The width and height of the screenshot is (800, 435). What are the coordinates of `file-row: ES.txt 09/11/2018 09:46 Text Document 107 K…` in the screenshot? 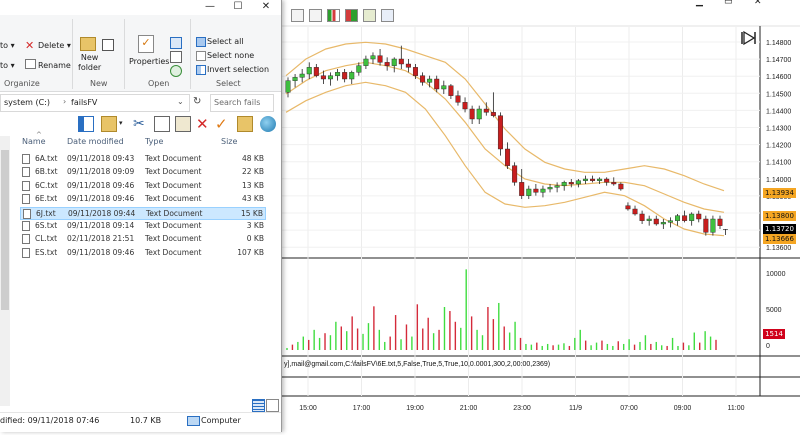 It's located at (143, 253).